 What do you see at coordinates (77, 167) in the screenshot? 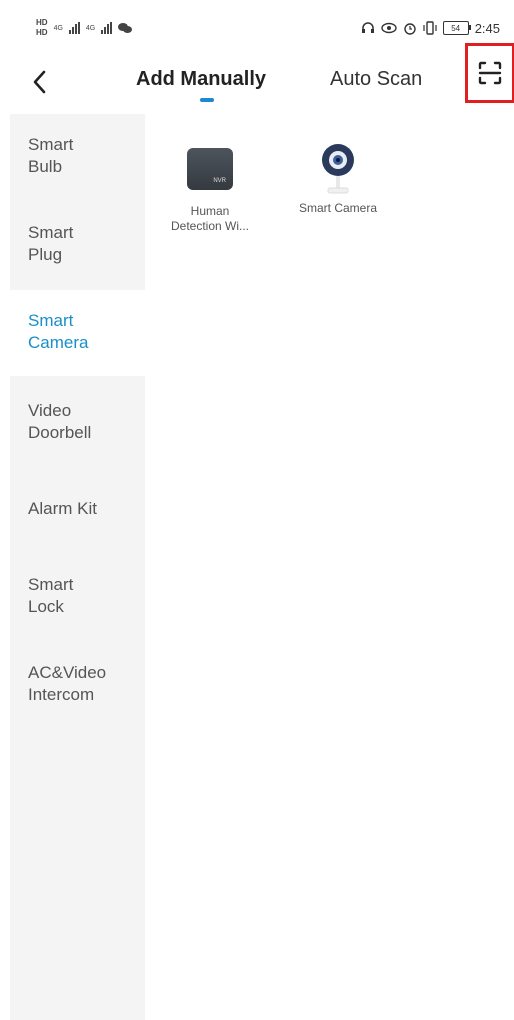
I see `sidebar-item-smart-bulb: Smart Bulb` at bounding box center [77, 167].